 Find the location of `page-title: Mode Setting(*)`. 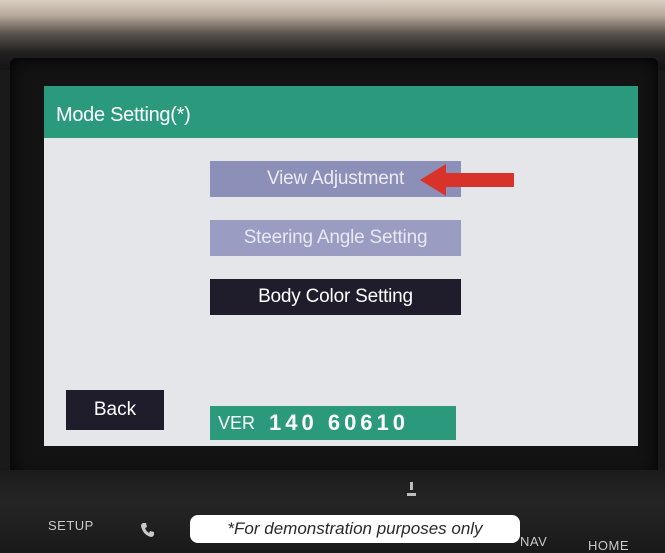

page-title: Mode Setting(*) is located at coordinates (123, 115).